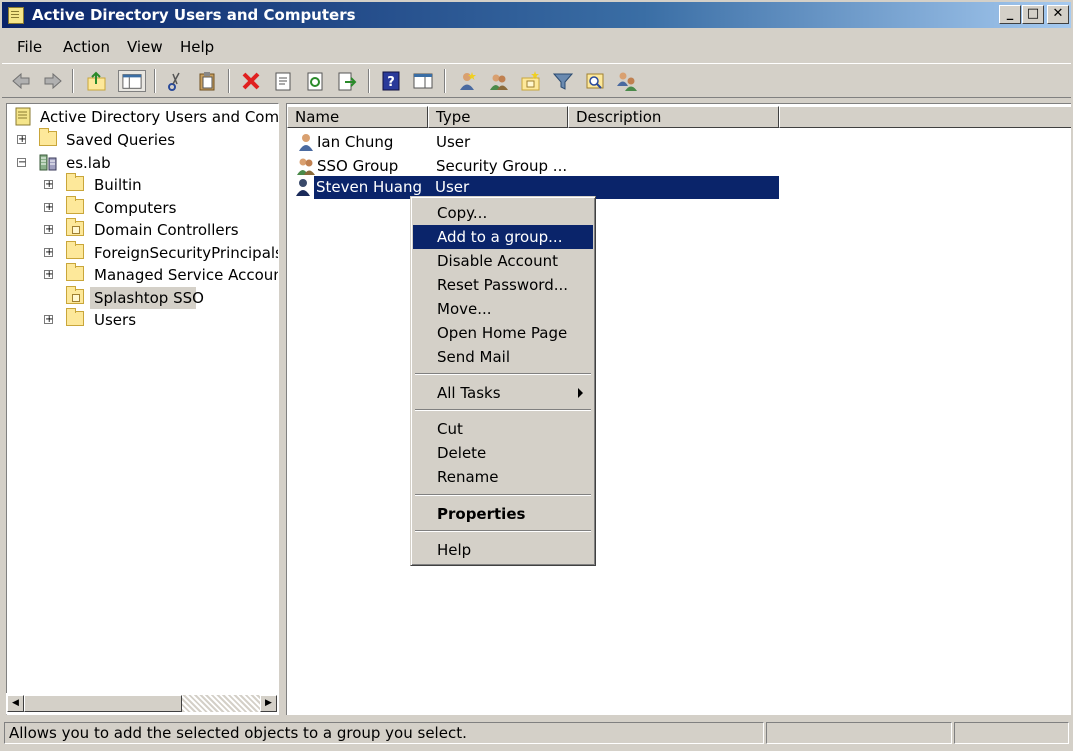 This screenshot has width=1073, height=751. What do you see at coordinates (186, 275) in the screenshot?
I see `tree-item-label: Managed Service Accounts` at bounding box center [186, 275].